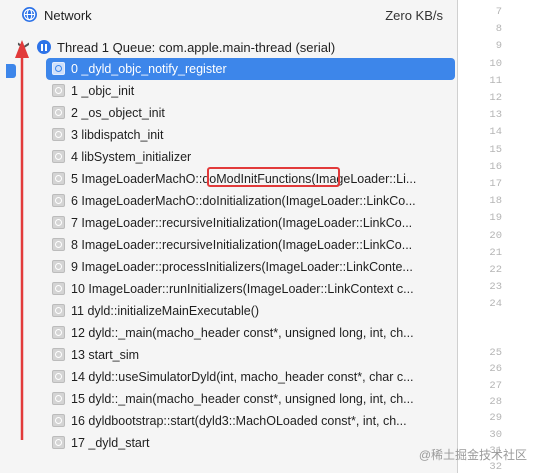 Image resolution: width=535 pixels, height=473 pixels. What do you see at coordinates (495, 418) in the screenshot?
I see `line-number: 29` at bounding box center [495, 418].